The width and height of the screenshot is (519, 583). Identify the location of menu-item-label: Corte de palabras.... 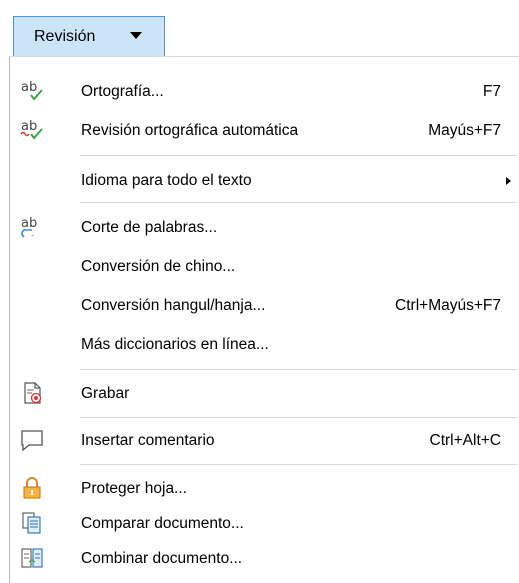
(149, 227).